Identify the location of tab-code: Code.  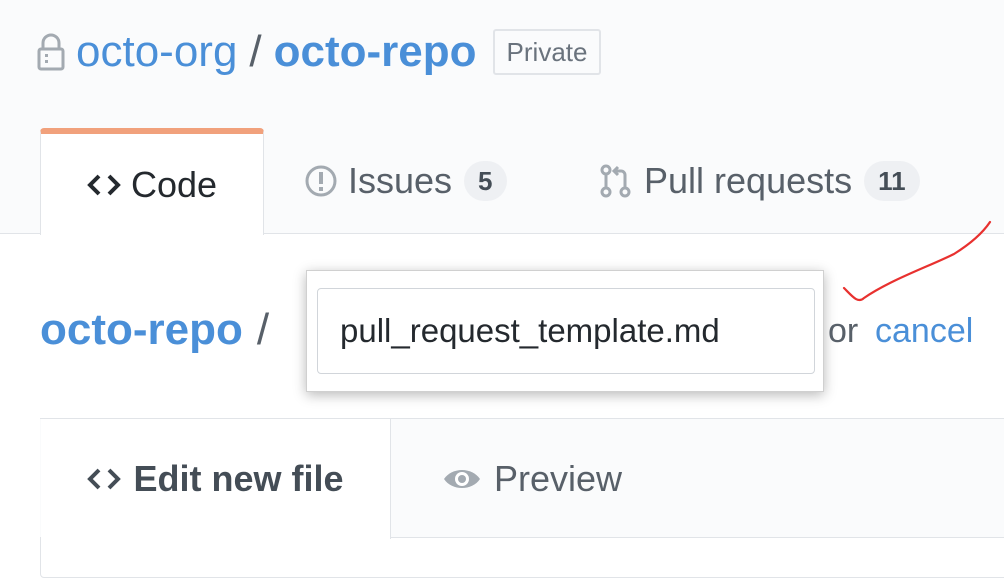
(152, 181).